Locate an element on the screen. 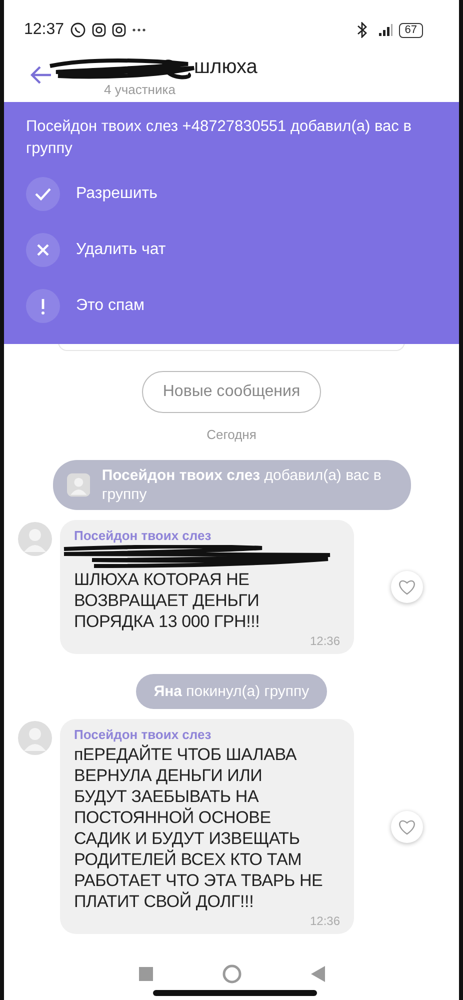  more-icon is located at coordinates (139, 30).